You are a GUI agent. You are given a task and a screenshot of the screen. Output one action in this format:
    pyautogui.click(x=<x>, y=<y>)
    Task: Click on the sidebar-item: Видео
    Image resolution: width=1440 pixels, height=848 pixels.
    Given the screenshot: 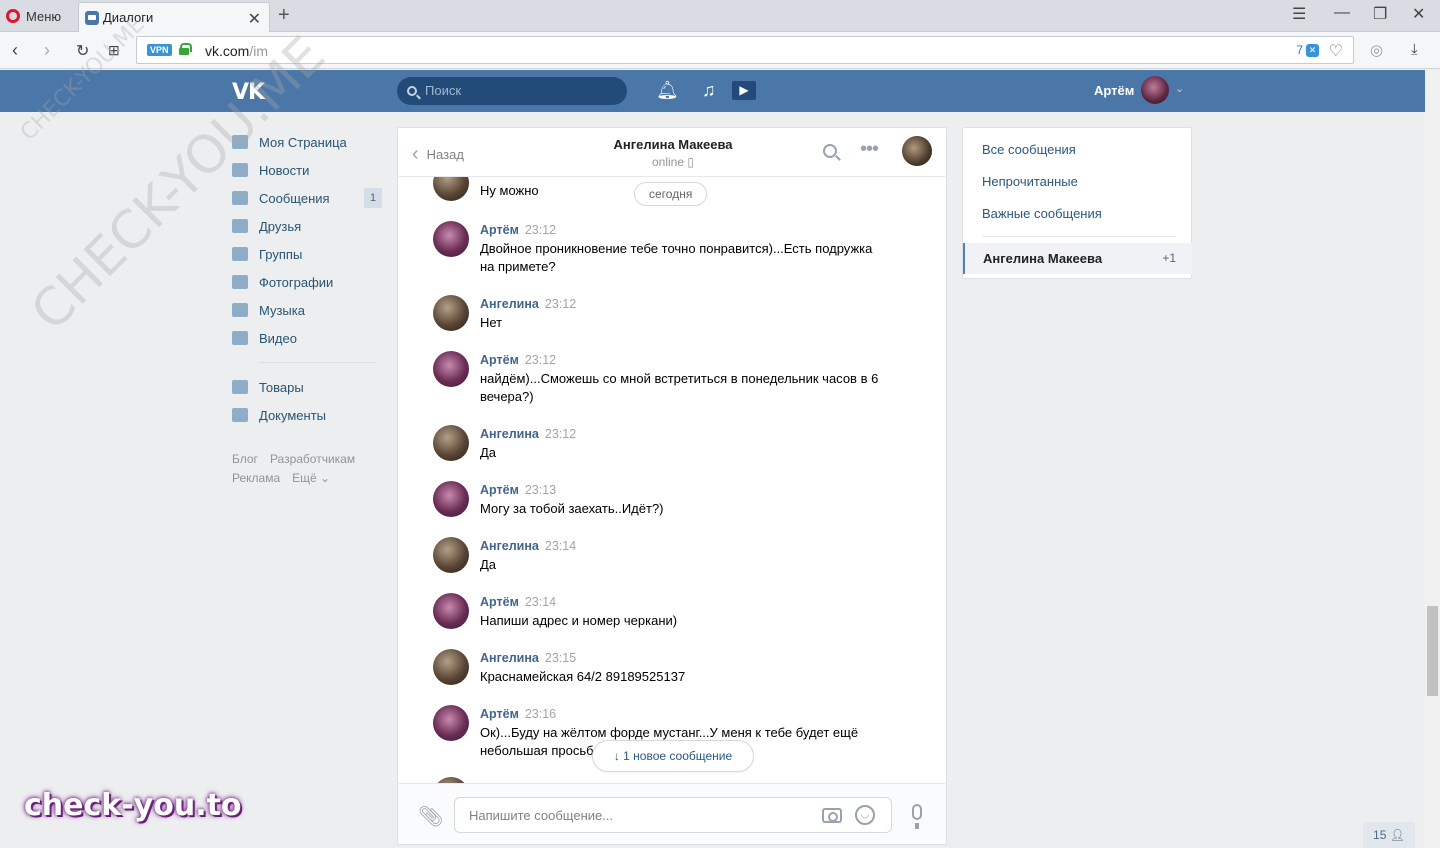 What is the action you would take?
    pyautogui.click(x=307, y=338)
    